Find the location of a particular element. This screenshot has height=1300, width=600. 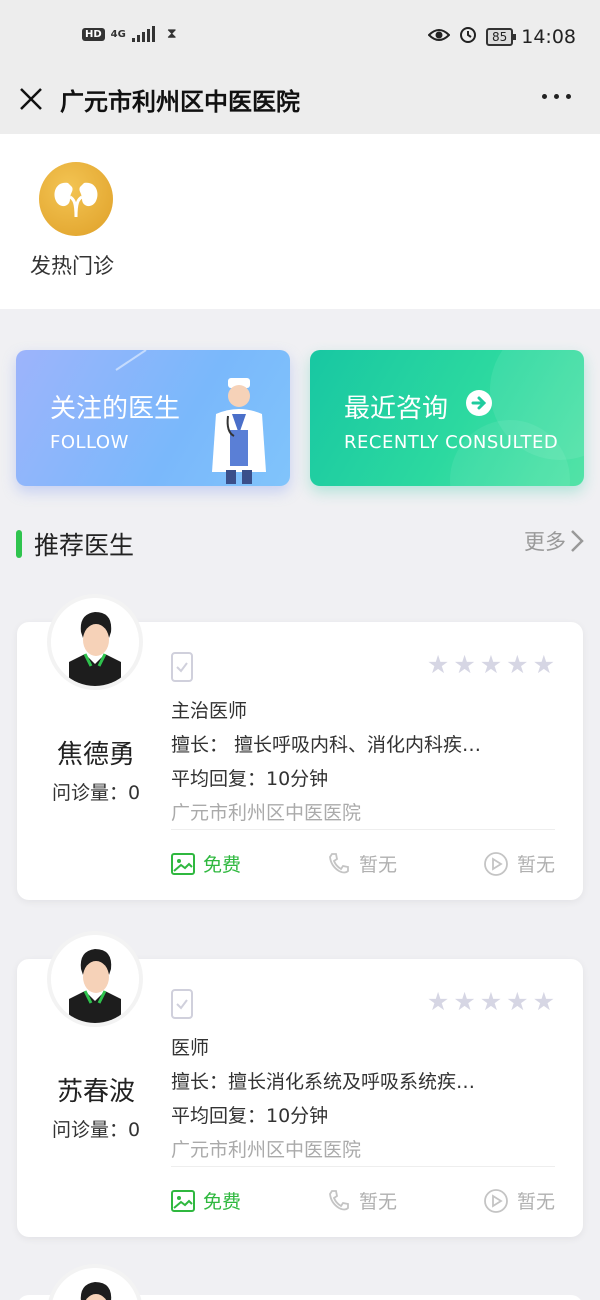

signal-icon is located at coordinates (143, 34).